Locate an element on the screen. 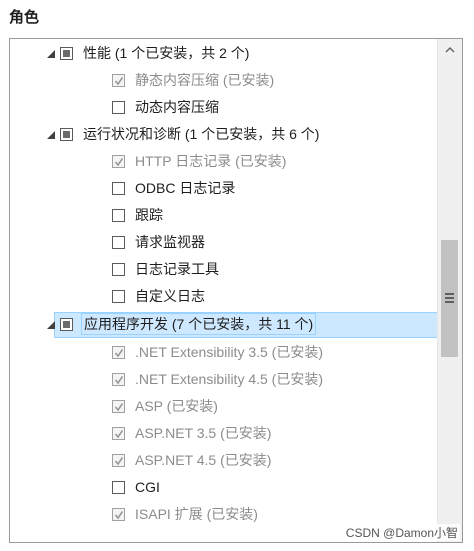 This screenshot has width=474, height=551. tree-item-row: 动态内容压缩 is located at coordinates (165, 107).